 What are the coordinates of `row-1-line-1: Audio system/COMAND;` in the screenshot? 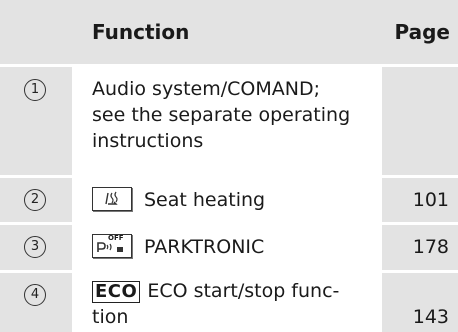 It's located at (206, 89).